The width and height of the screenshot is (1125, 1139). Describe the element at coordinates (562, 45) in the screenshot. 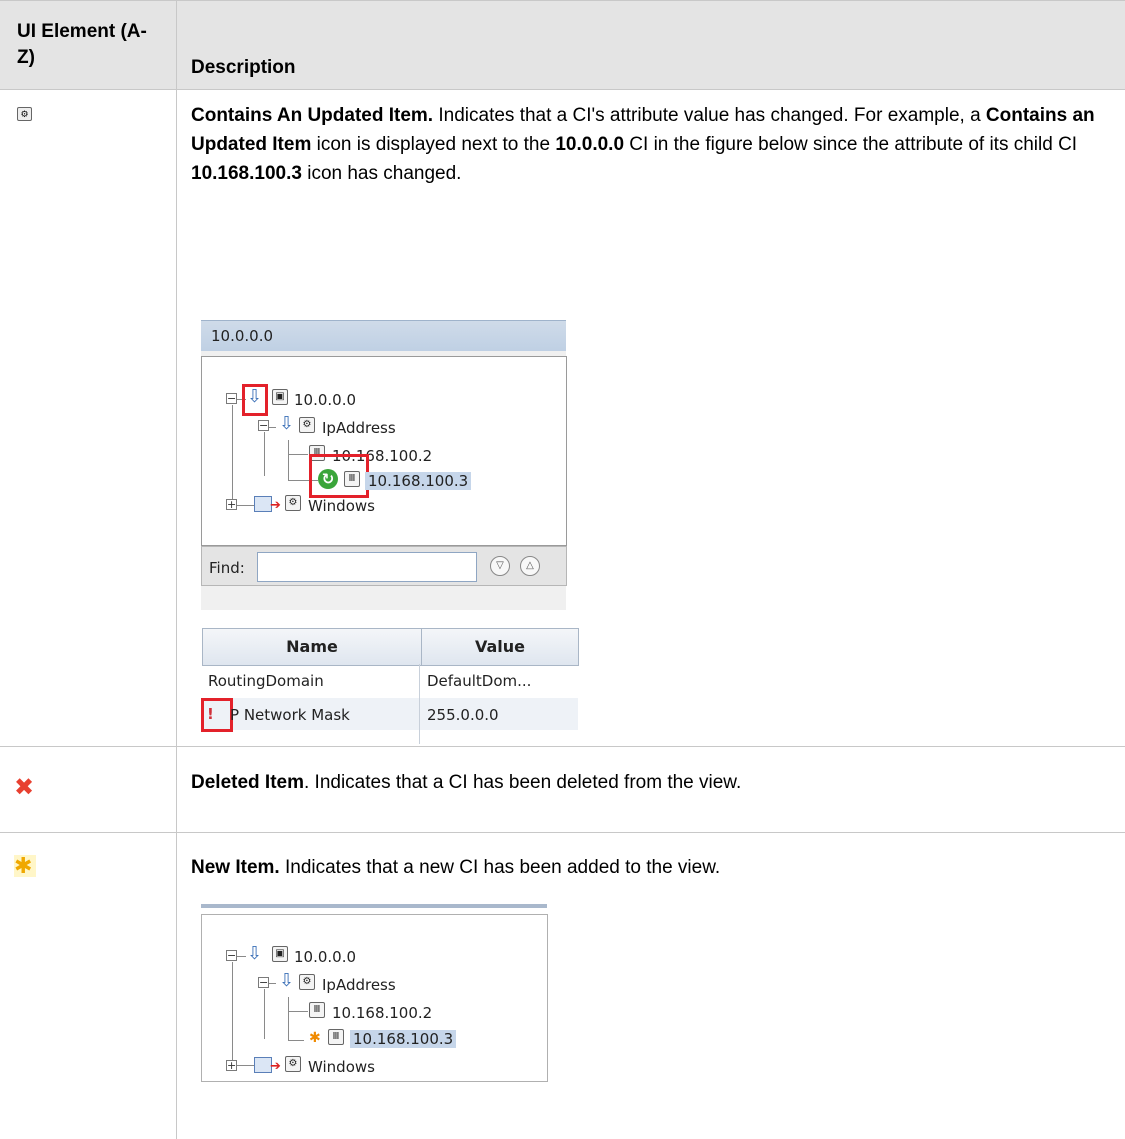

I see `table-header: UI Element (A-Z) Description` at that location.